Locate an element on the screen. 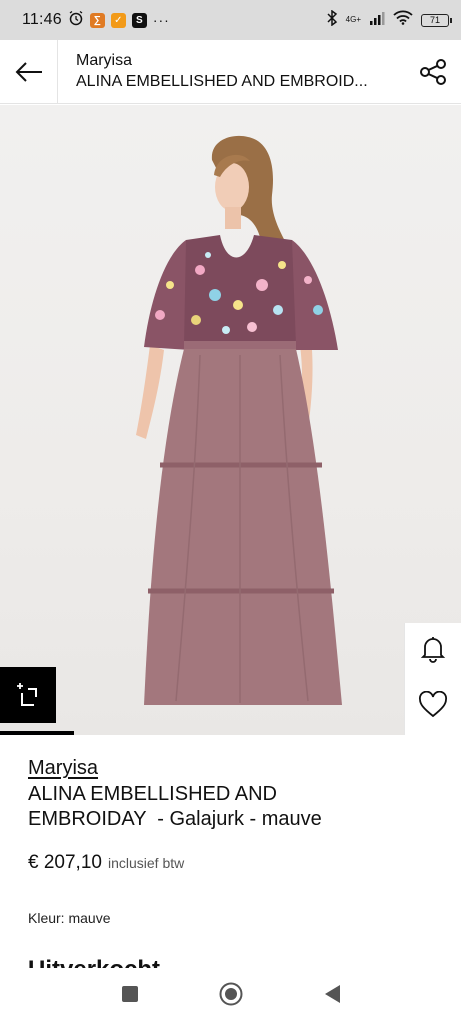 This screenshot has width=461, height=1024. square-icon is located at coordinates (129, 993).